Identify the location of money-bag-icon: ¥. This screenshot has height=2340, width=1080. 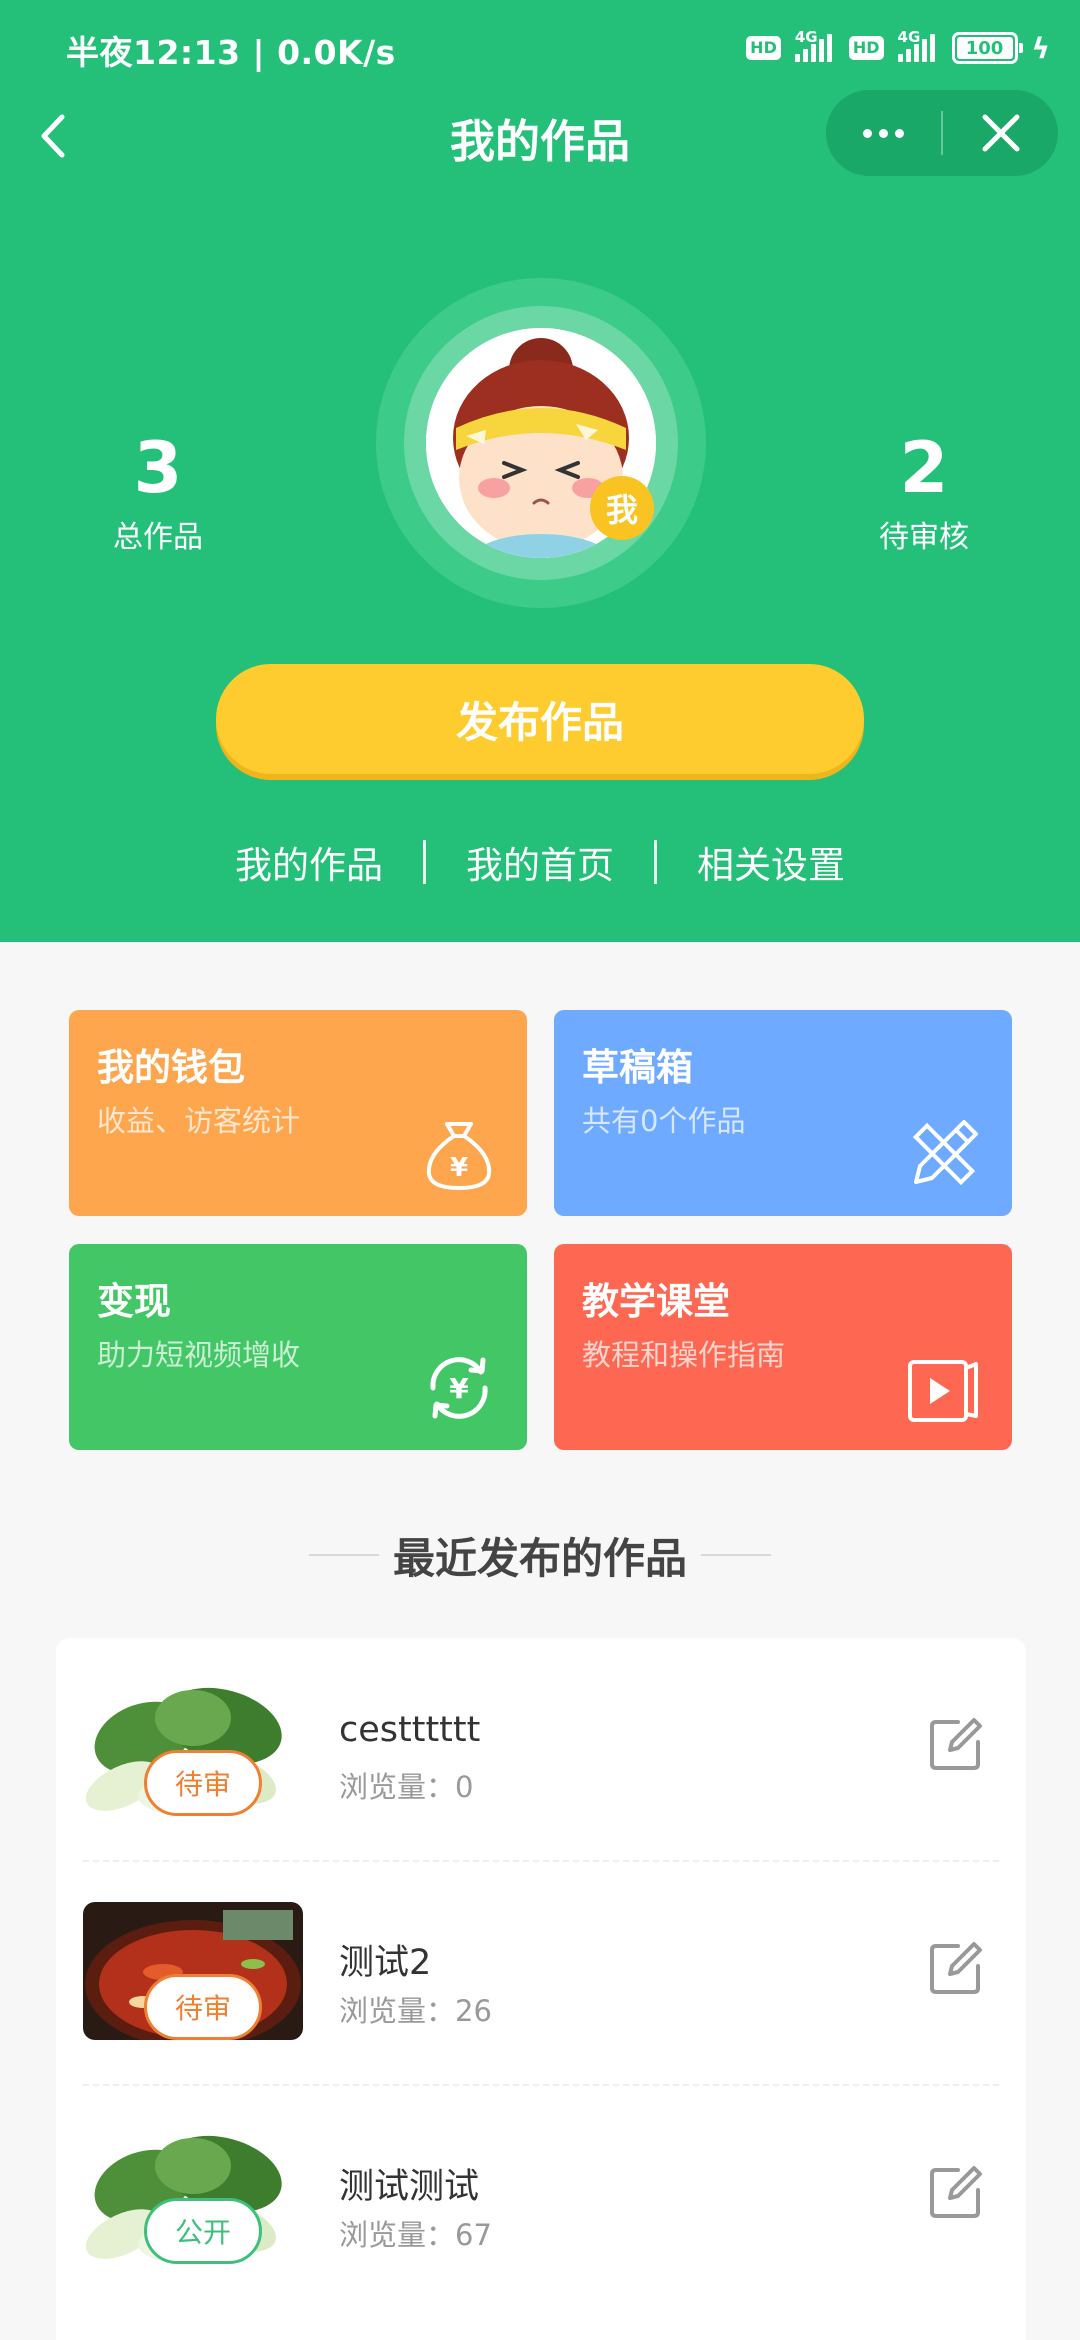
(459, 1156).